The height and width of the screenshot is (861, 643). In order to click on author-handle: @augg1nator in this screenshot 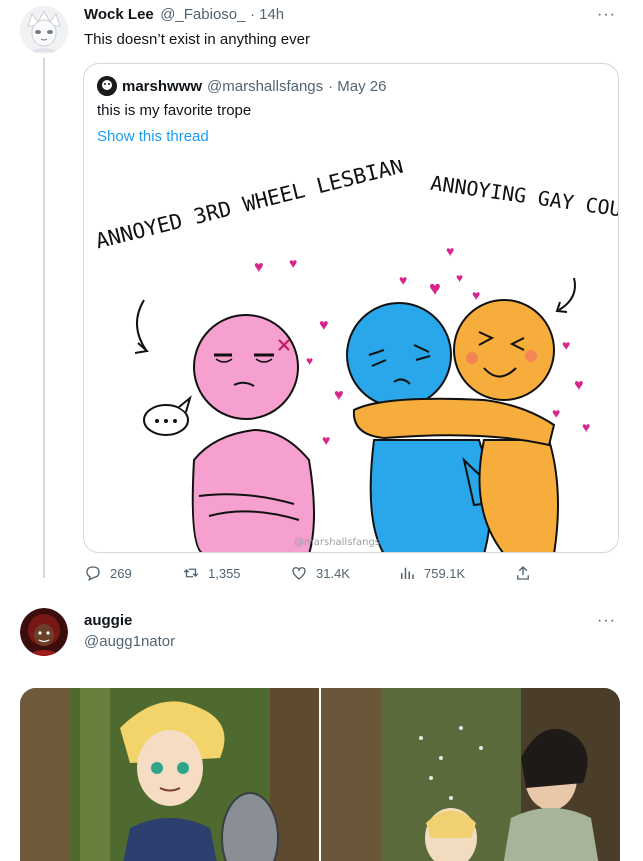, I will do `click(129, 641)`.